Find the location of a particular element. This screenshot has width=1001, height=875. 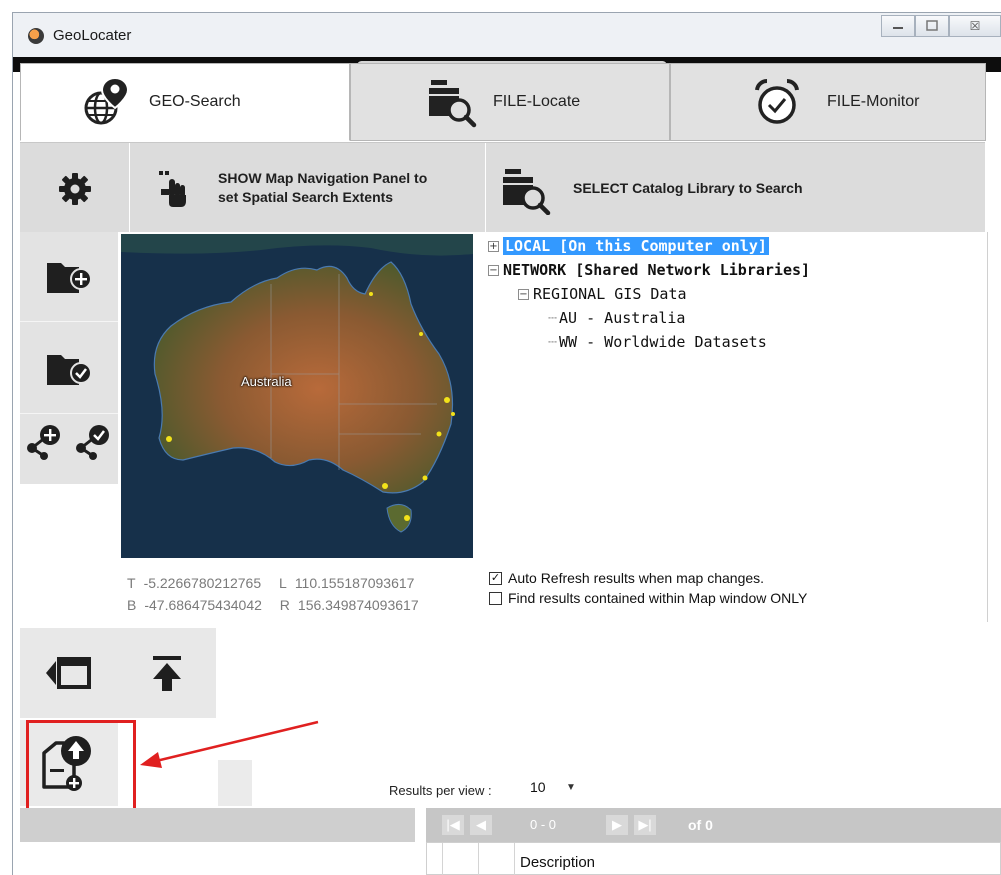

move-to-top-button is located at coordinates (167, 673).